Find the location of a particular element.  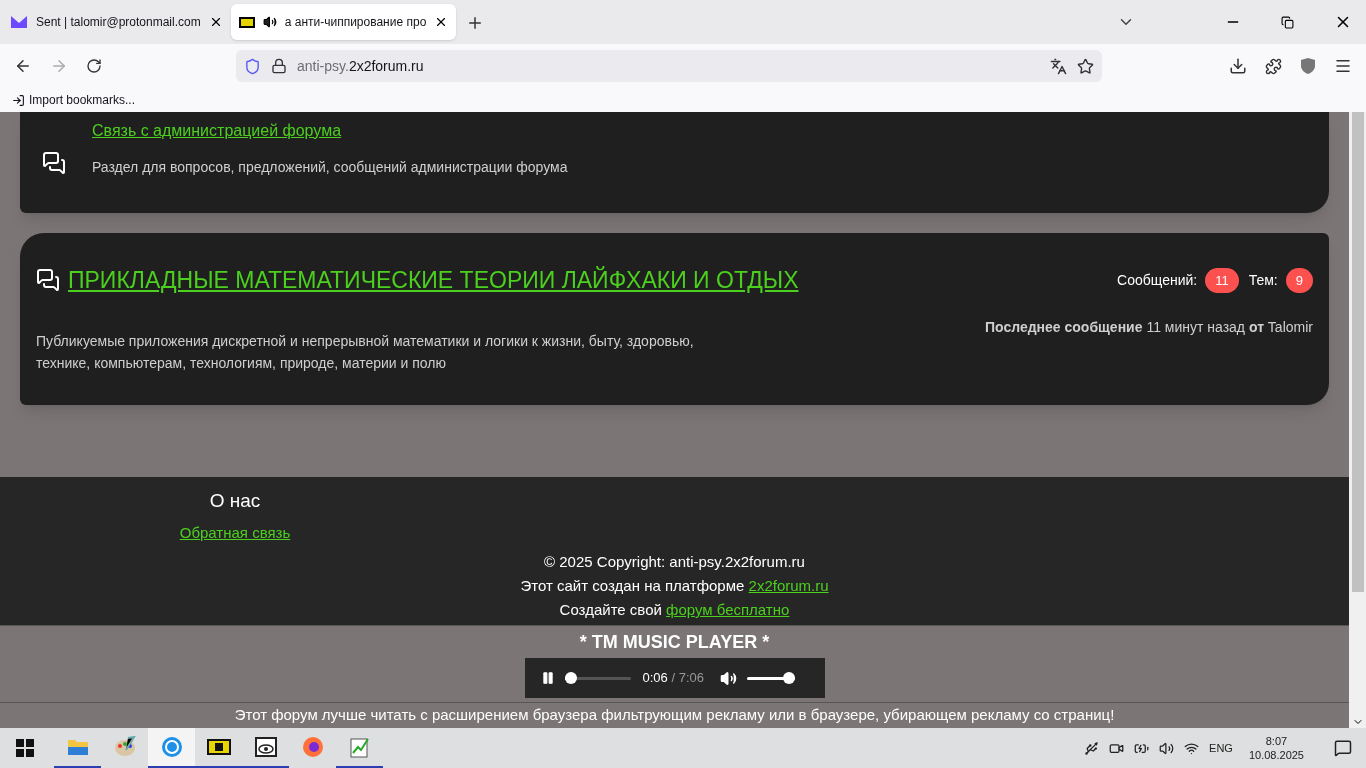

shield-icon is located at coordinates (252, 66).